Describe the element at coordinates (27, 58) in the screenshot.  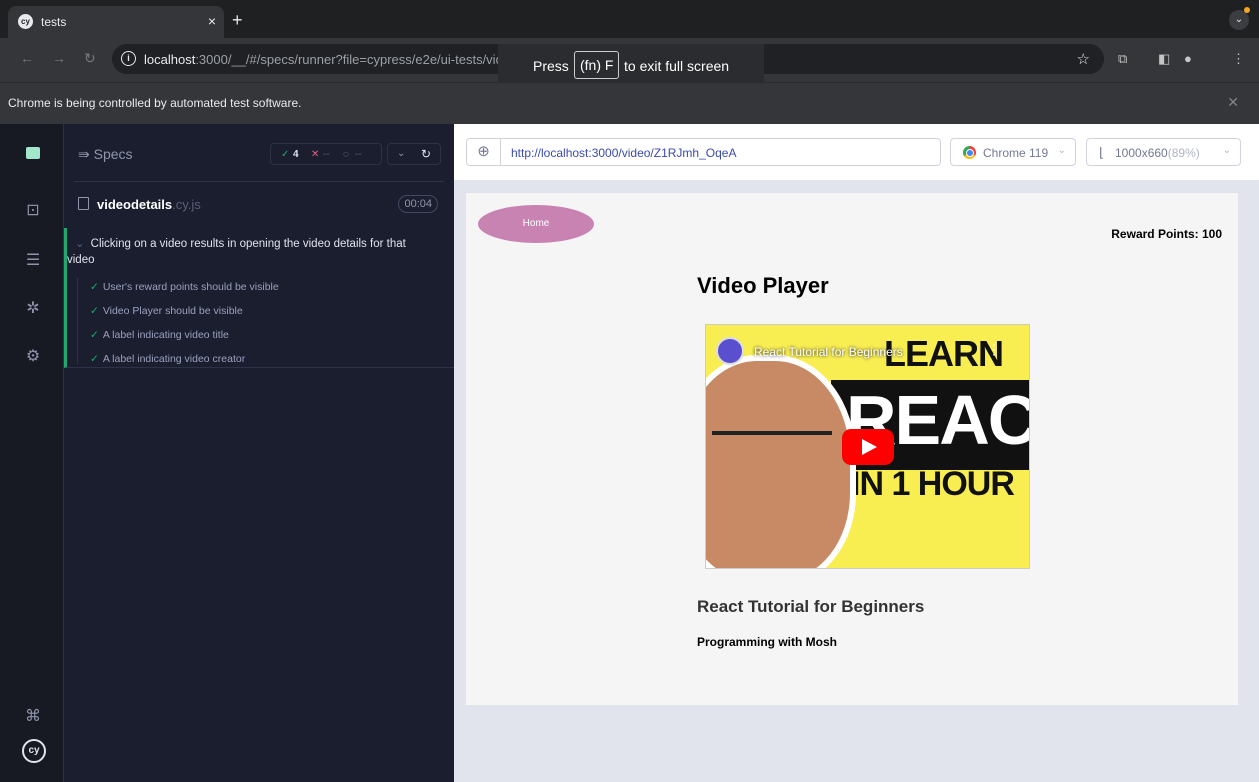
I see `back-icon: ←` at that location.